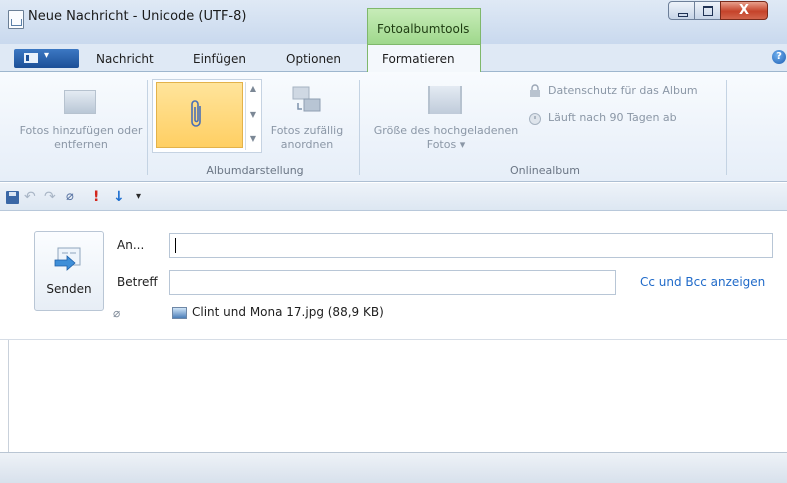  Describe the element at coordinates (707, 10) in the screenshot. I see `maximize-button` at that location.